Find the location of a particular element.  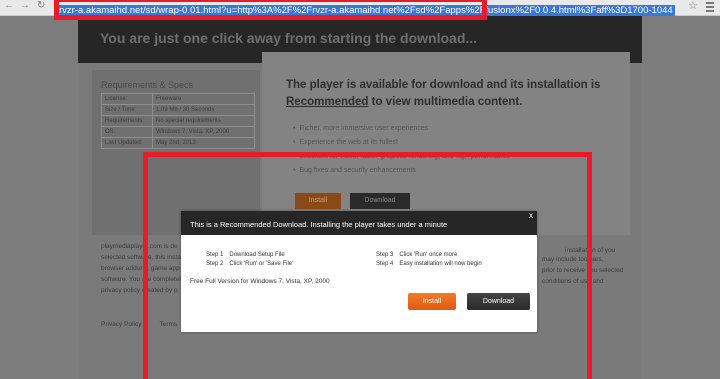

spec-label: OS: is located at coordinates (127, 132).